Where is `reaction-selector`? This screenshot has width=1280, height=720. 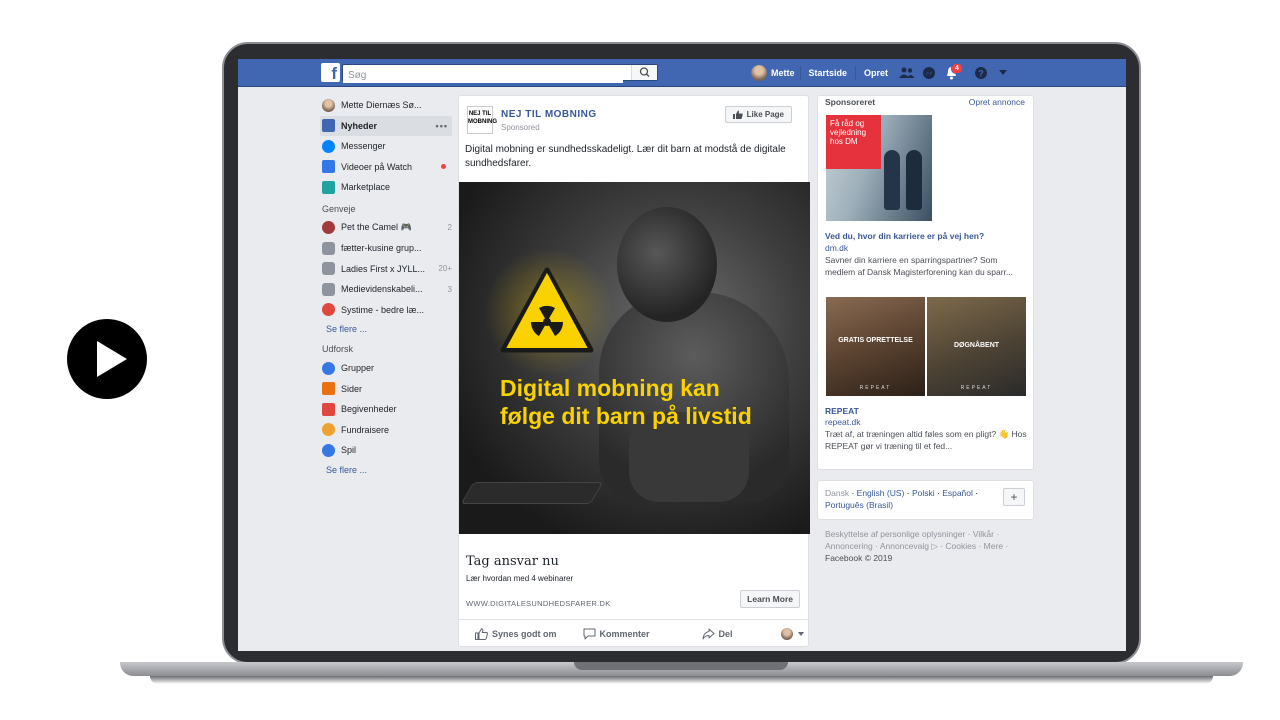
reaction-selector is located at coordinates (792, 633).